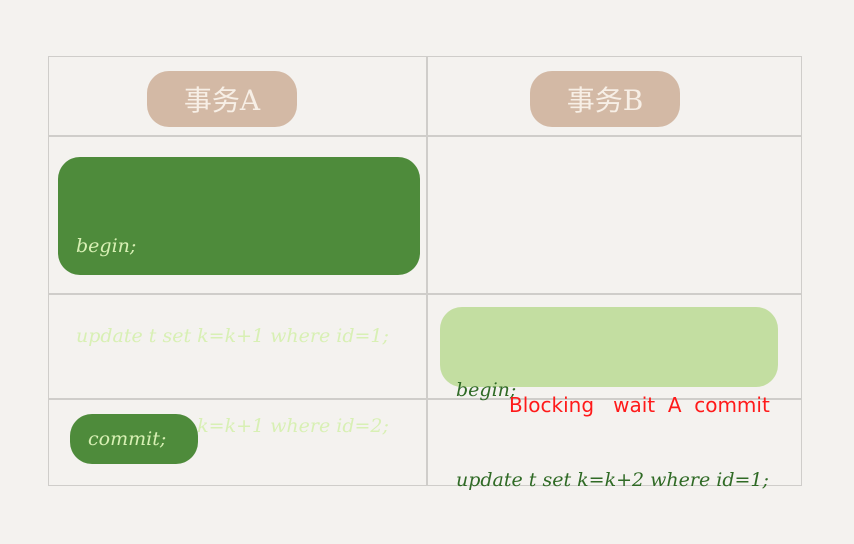 The image size is (854, 544). Describe the element at coordinates (134, 439) in the screenshot. I see `transaction-a-commit-block: commit;` at that location.